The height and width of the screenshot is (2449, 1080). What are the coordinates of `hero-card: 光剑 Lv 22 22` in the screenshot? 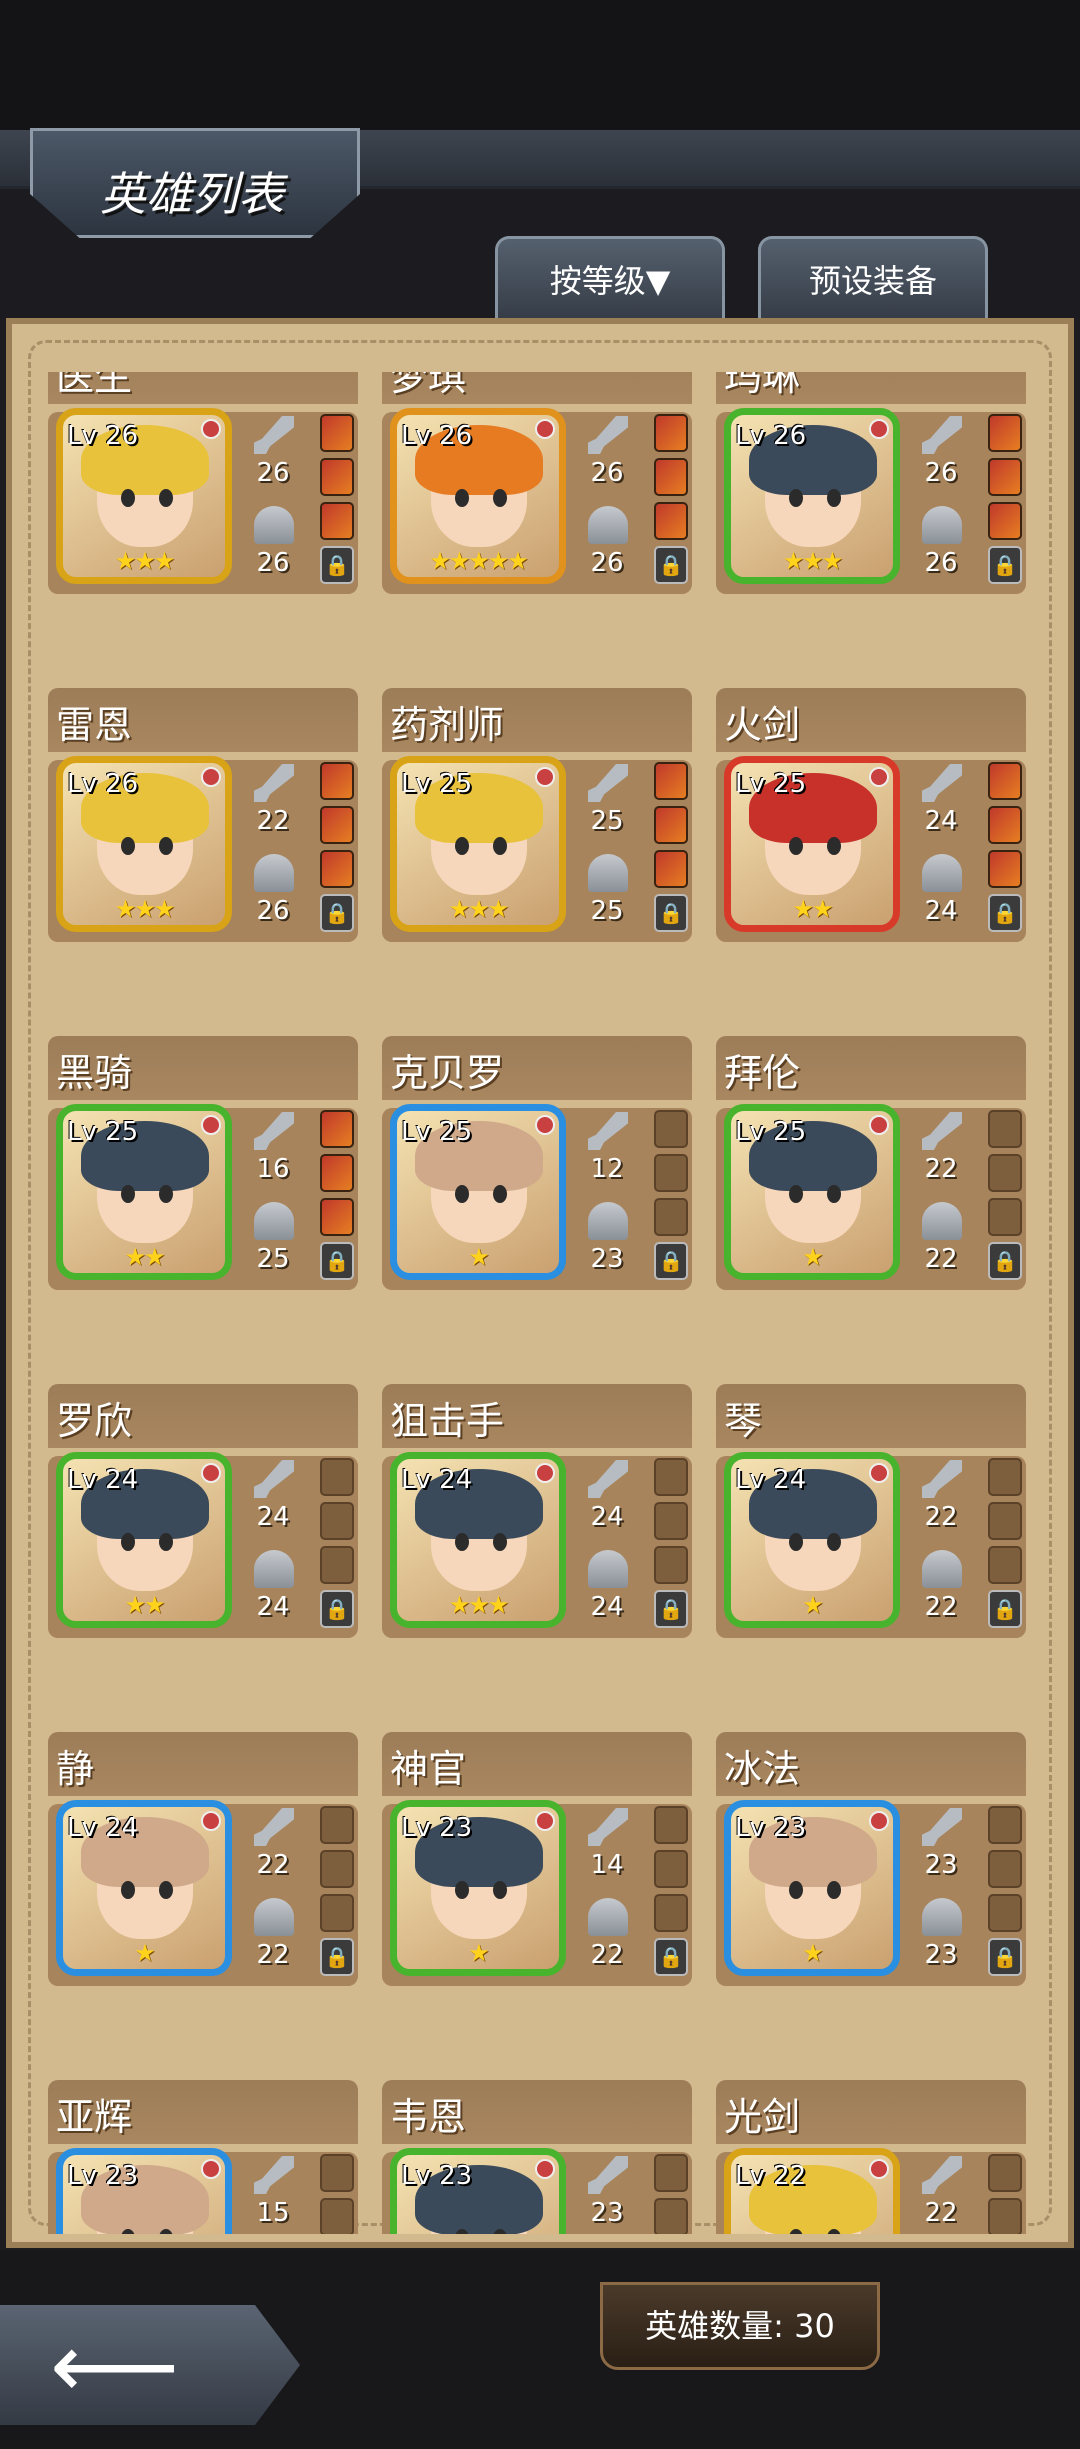 It's located at (871, 2157).